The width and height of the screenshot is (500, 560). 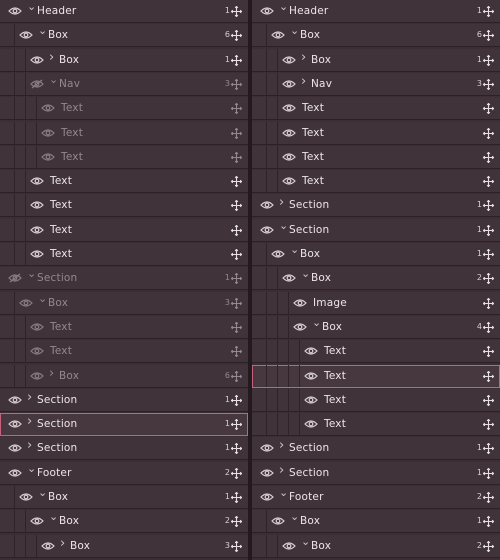 What do you see at coordinates (124, 473) in the screenshot?
I see `layer-row: ⌄ Footer 2` at bounding box center [124, 473].